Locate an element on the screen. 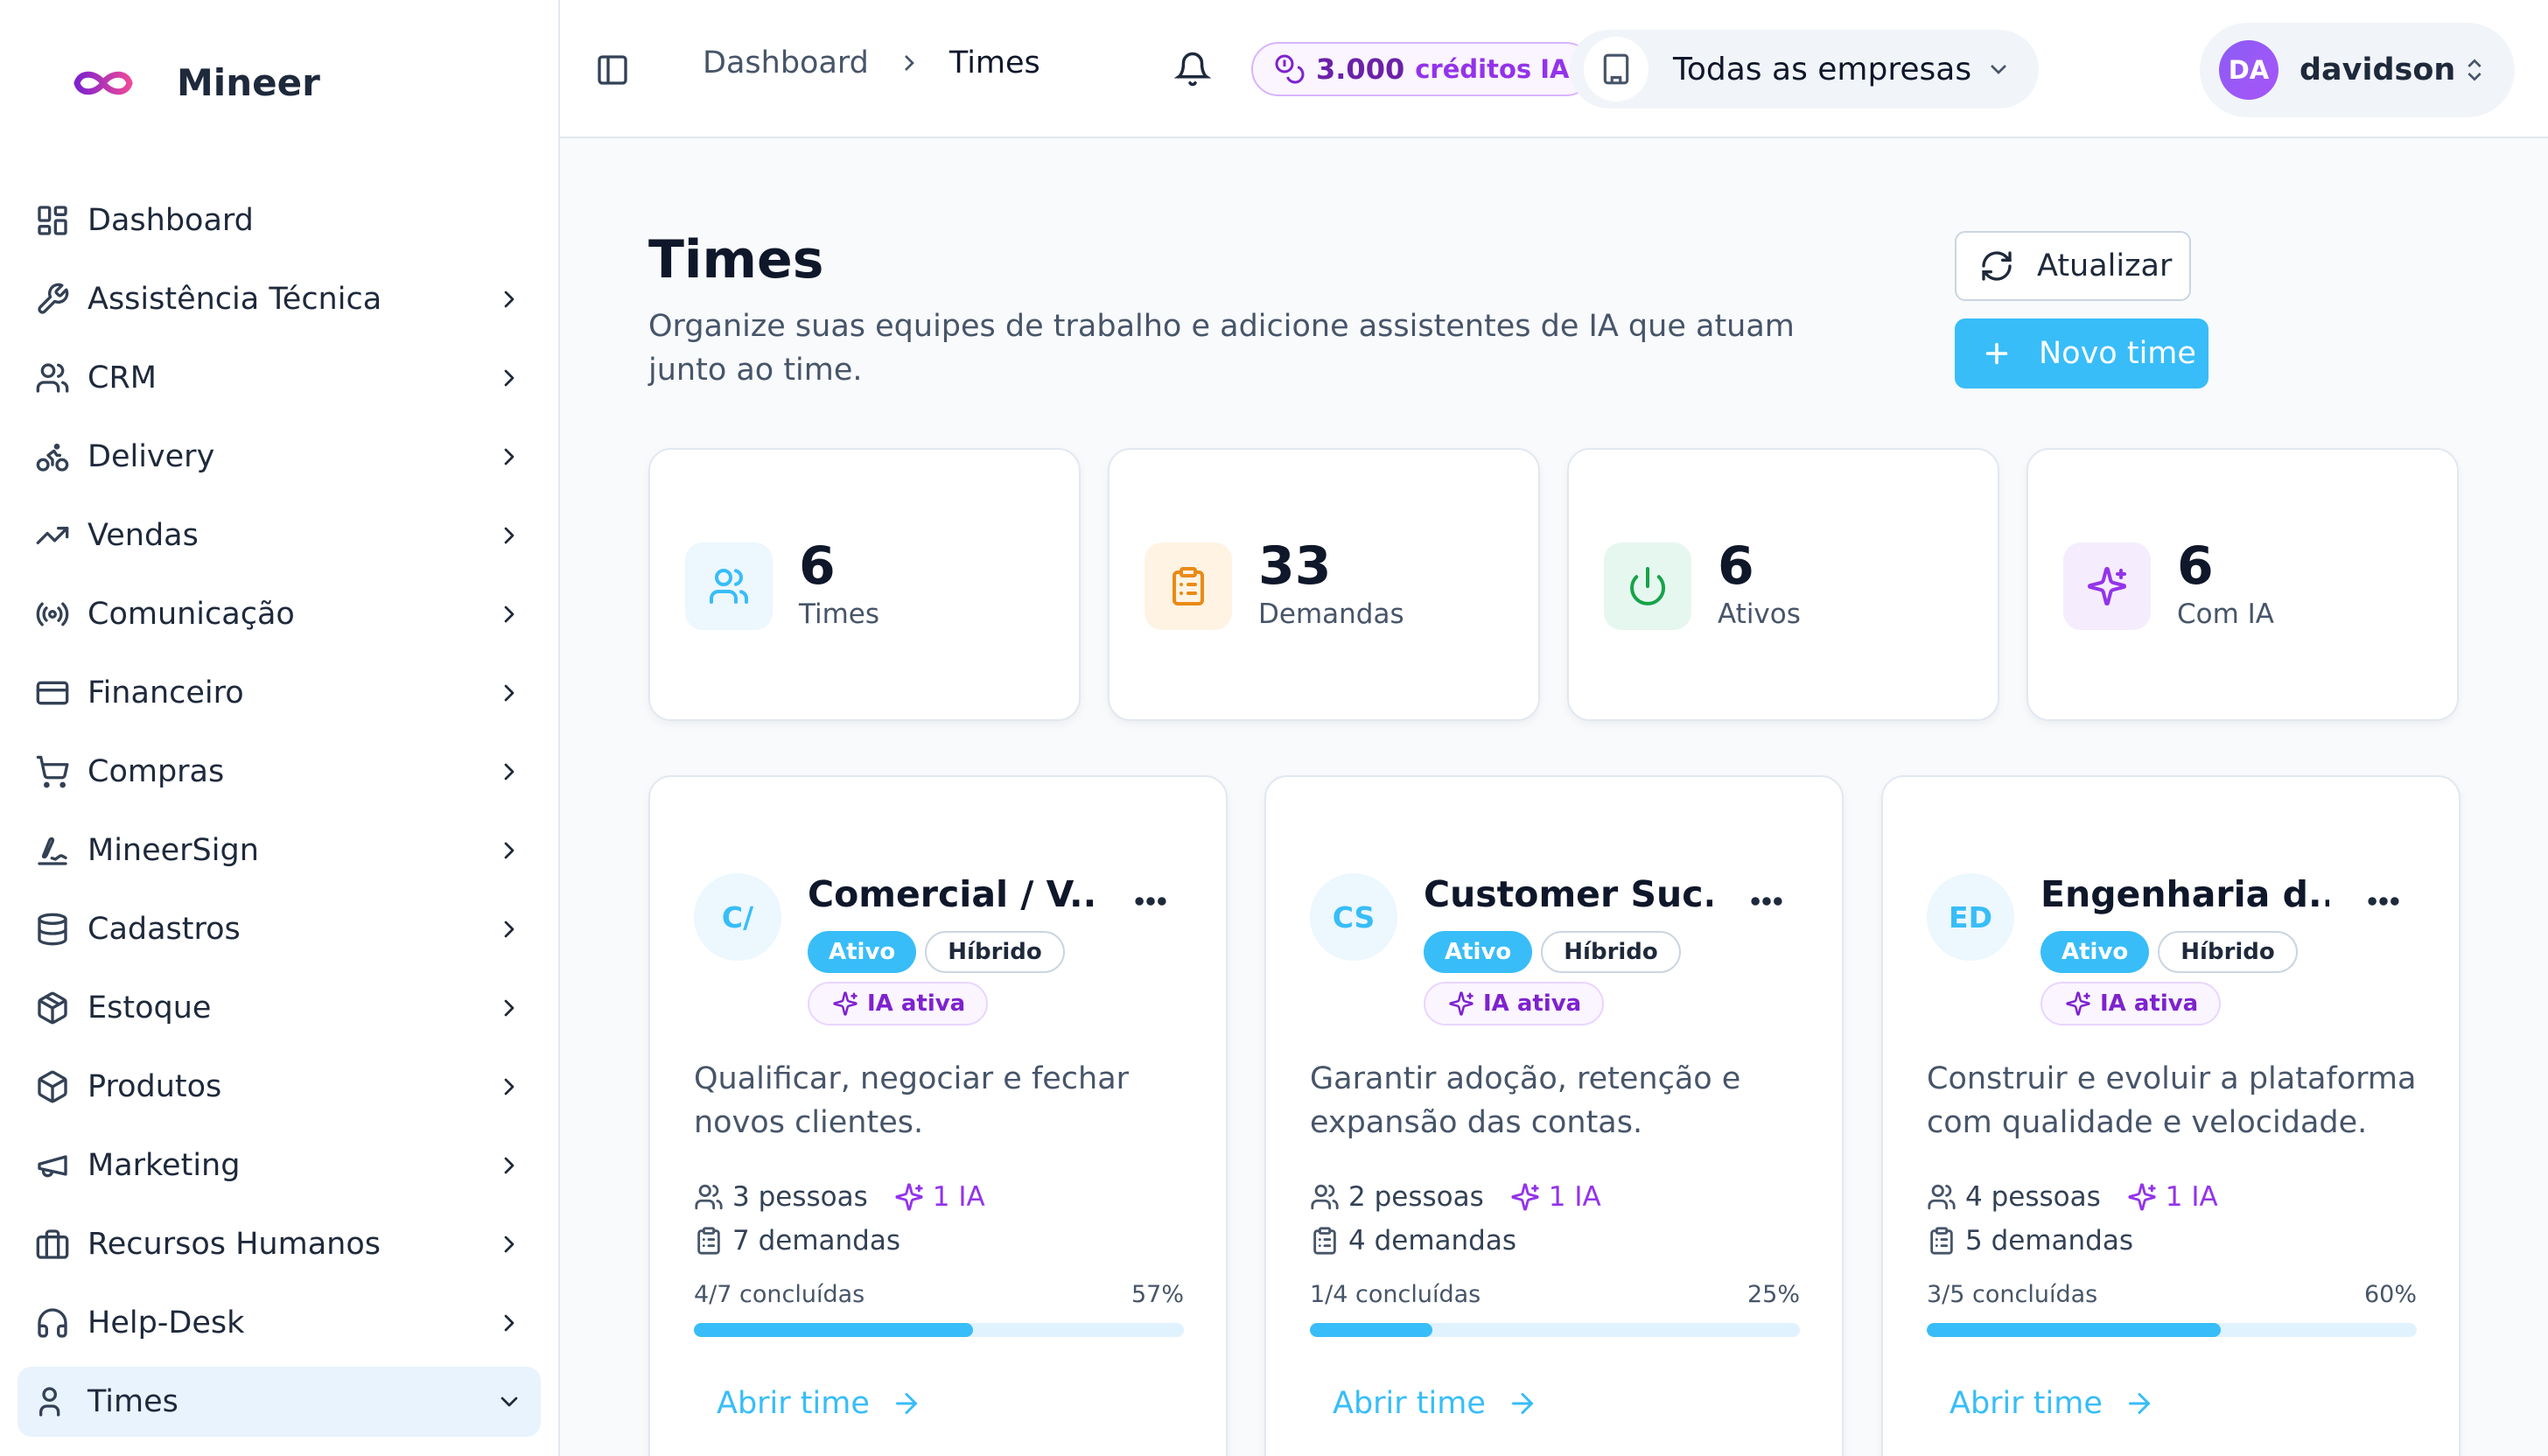  stat-value: 33 is located at coordinates (1295, 566).